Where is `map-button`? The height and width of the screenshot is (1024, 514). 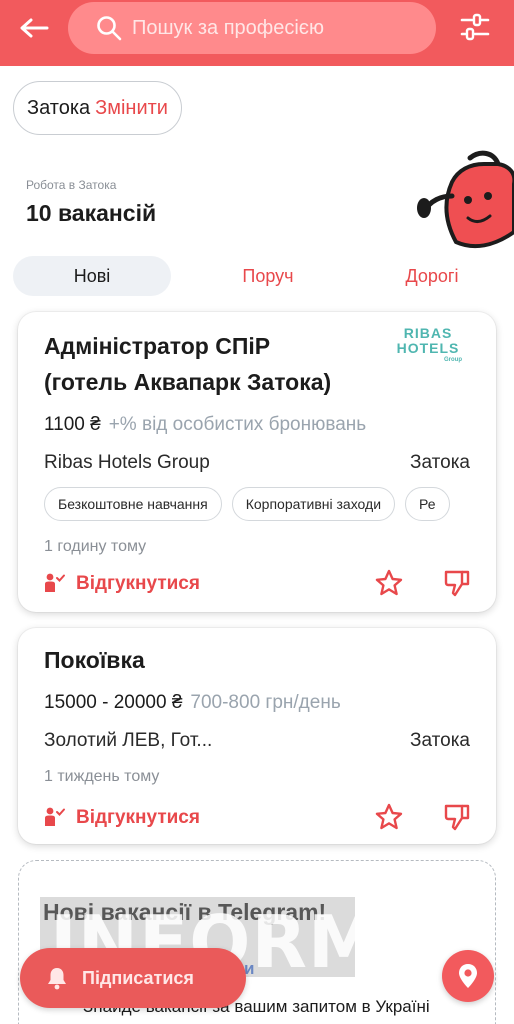
map-button is located at coordinates (468, 976).